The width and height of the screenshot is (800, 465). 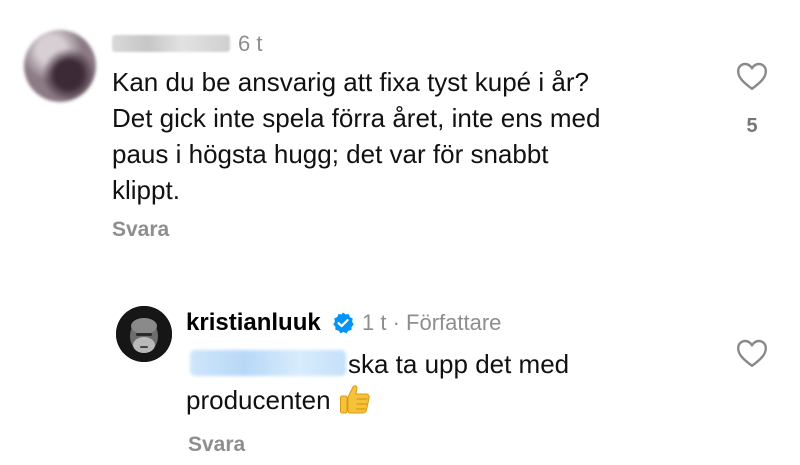 What do you see at coordinates (355, 399) in the screenshot?
I see `thumbs-up-icon` at bounding box center [355, 399].